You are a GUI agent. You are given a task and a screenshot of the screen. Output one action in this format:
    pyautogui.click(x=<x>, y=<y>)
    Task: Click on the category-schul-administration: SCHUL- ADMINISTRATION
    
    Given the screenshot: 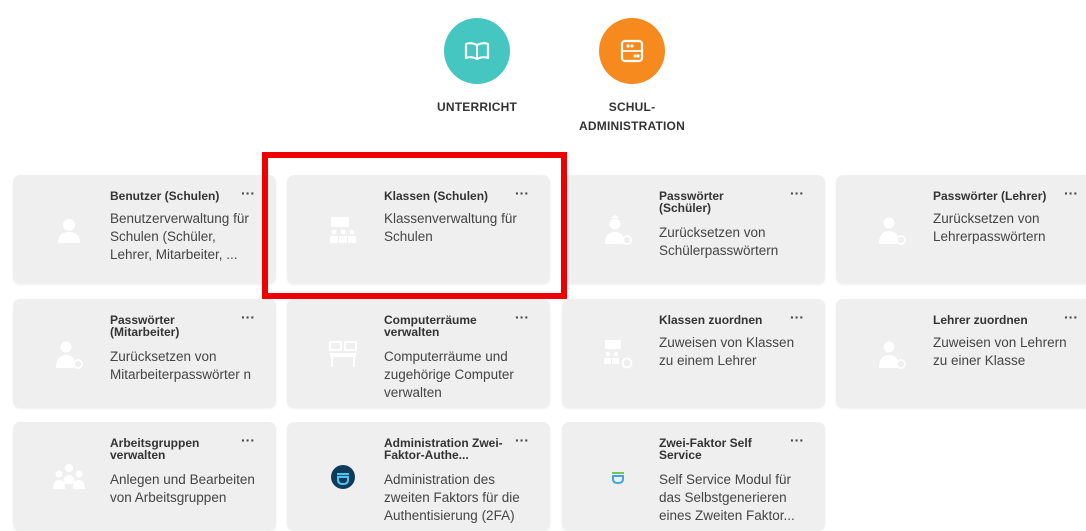 What is the action you would take?
    pyautogui.click(x=632, y=77)
    